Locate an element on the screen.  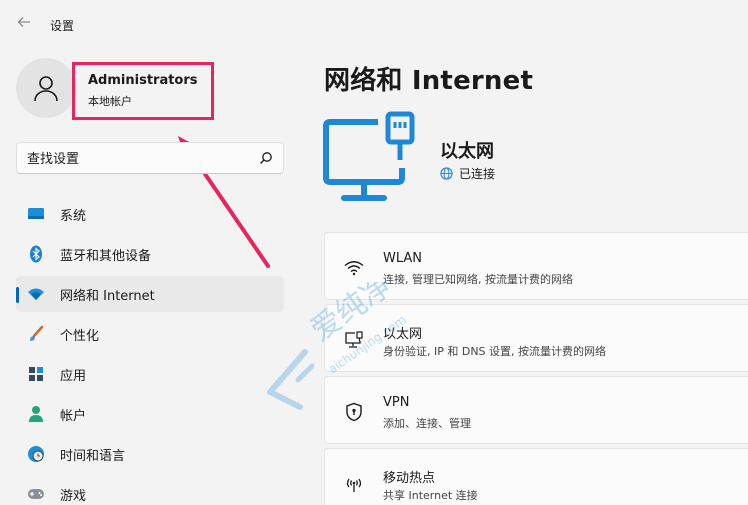
vpn-shield-icon is located at coordinates (354, 412).